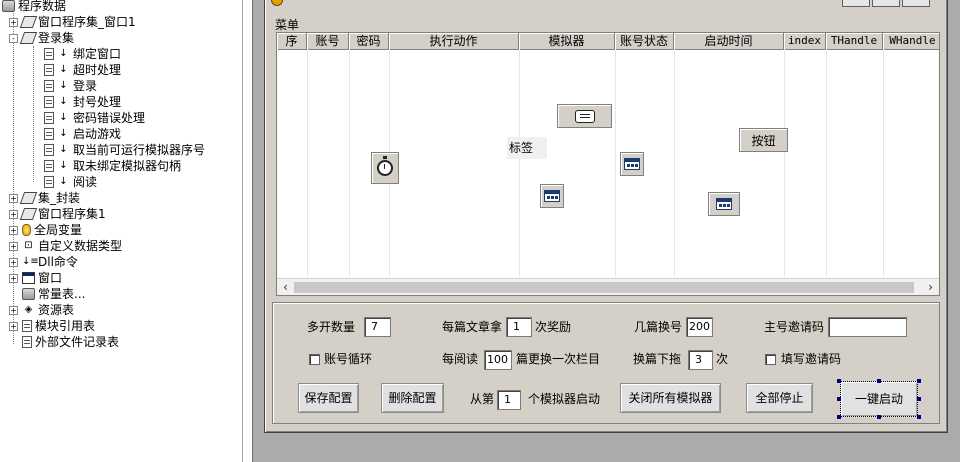 This screenshot has height=462, width=960. What do you see at coordinates (377, 327) in the screenshot?
I see `multi-open-input: 7` at bounding box center [377, 327].